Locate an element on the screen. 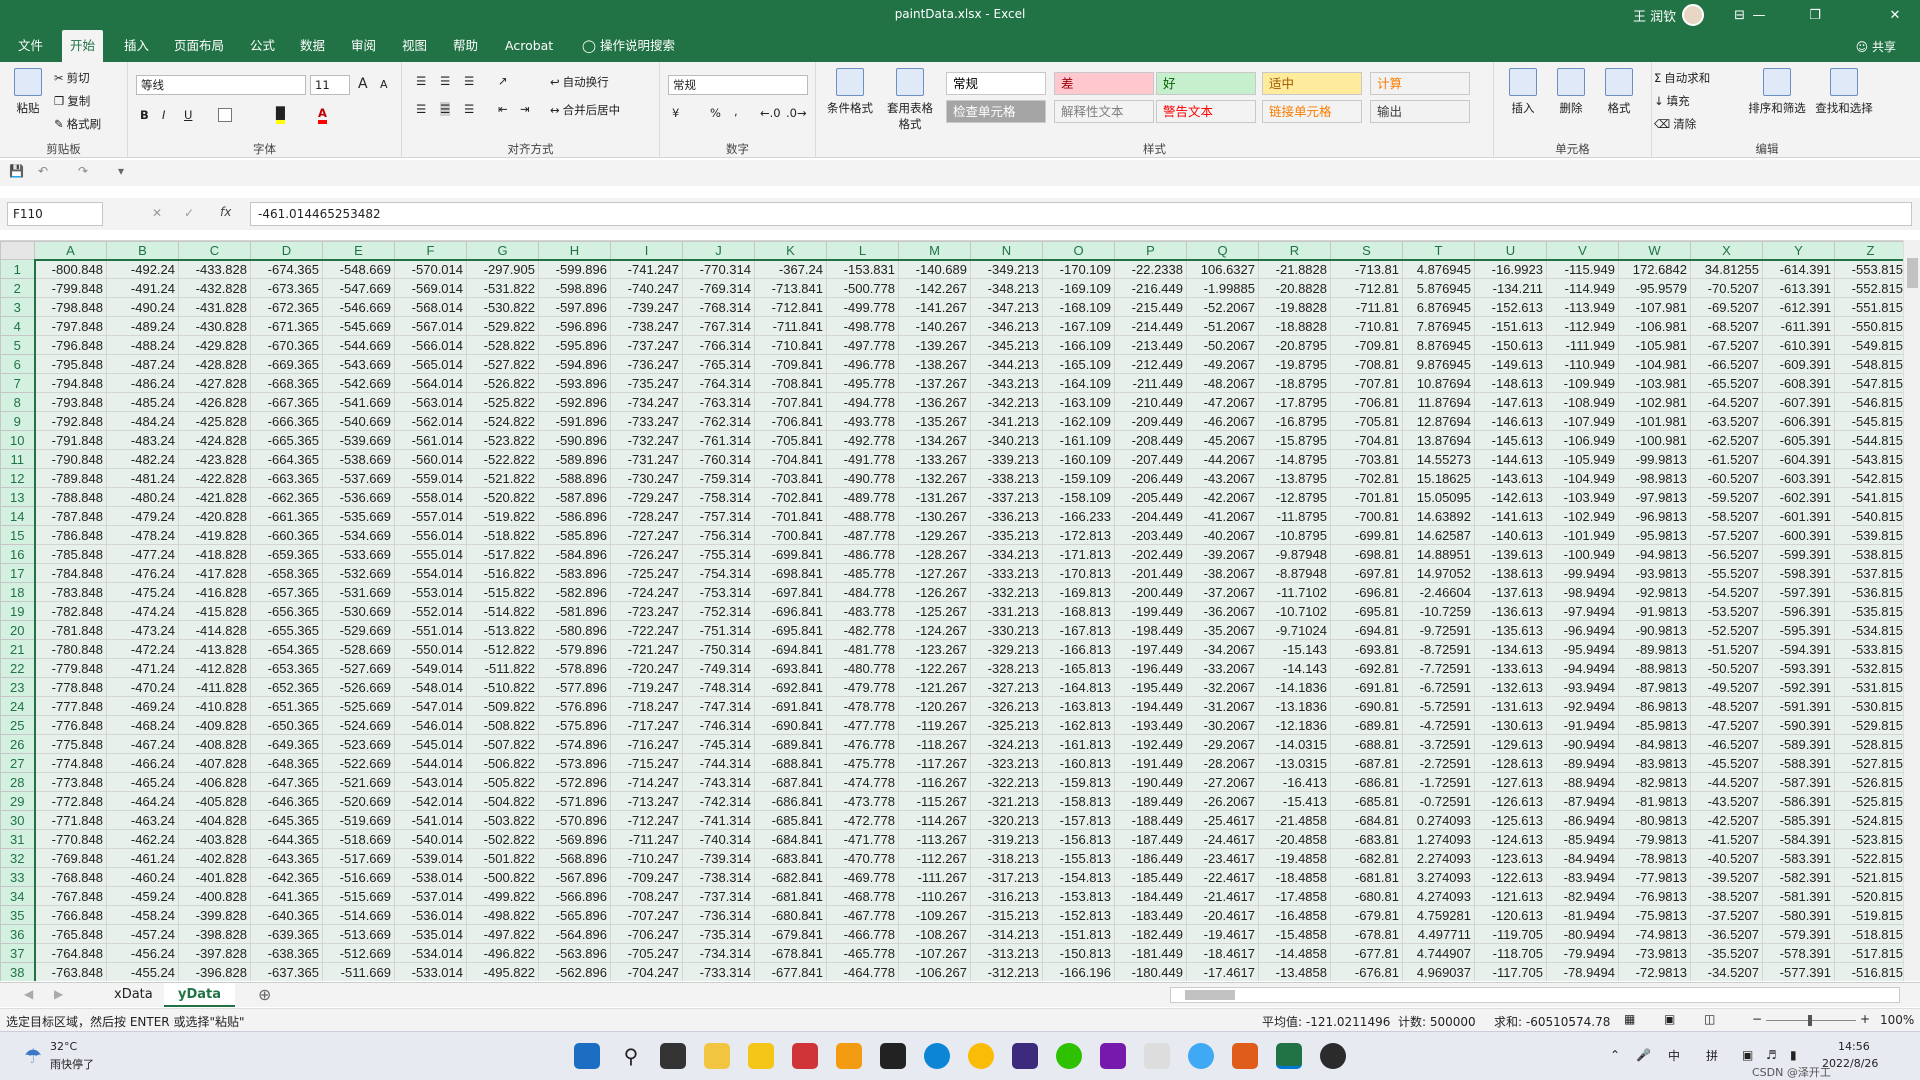 Image resolution: width=1920 pixels, height=1080 pixels. row-header: 3 is located at coordinates (18, 307).